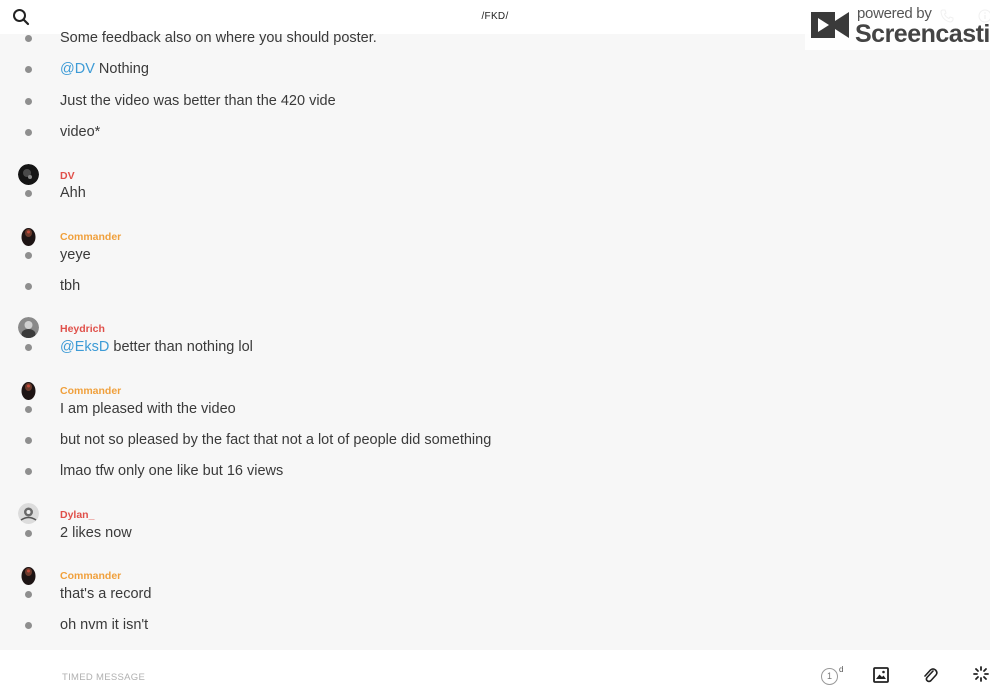 The width and height of the screenshot is (990, 700). I want to click on message: @DV Nothing, so click(495, 70).